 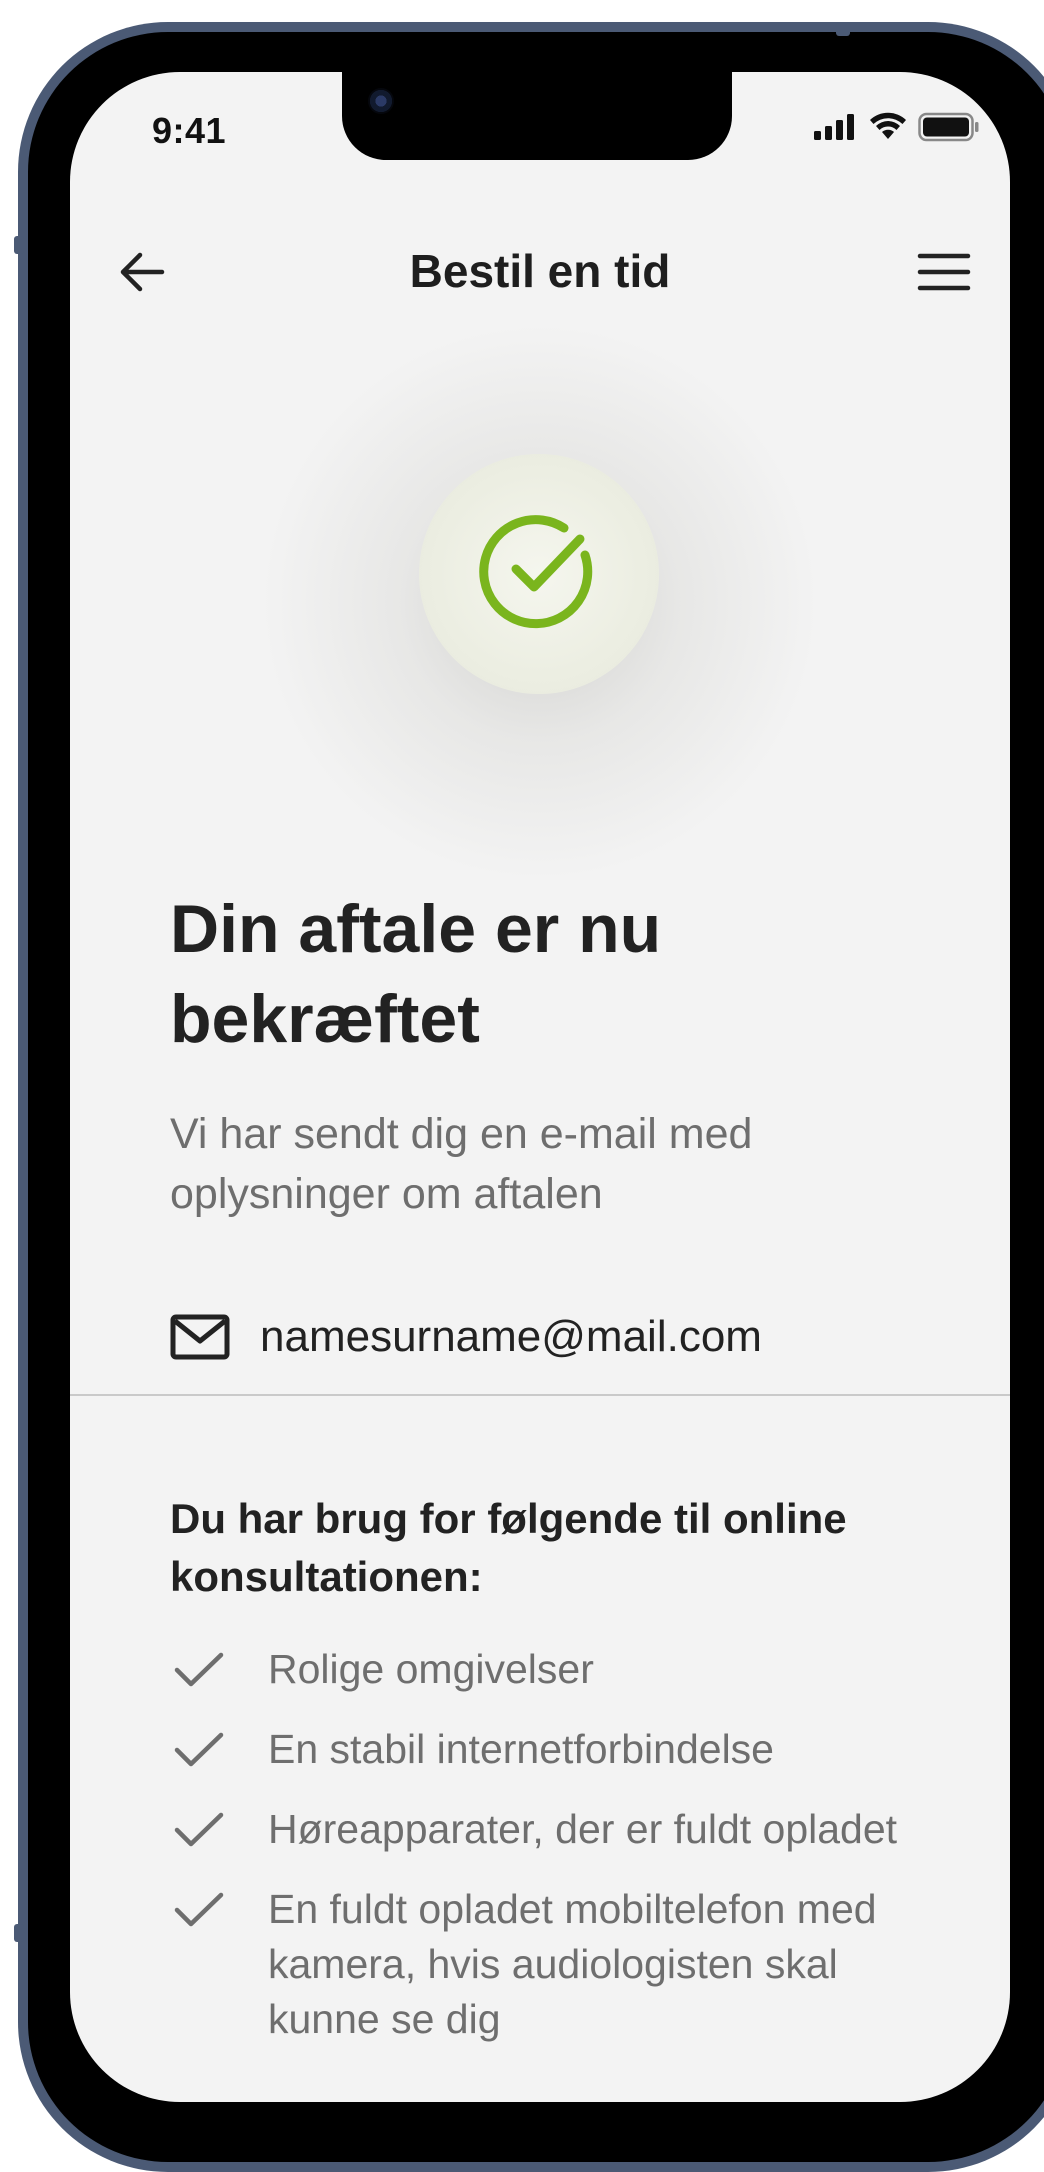 I want to click on cellular-signal-icon, so click(x=834, y=127).